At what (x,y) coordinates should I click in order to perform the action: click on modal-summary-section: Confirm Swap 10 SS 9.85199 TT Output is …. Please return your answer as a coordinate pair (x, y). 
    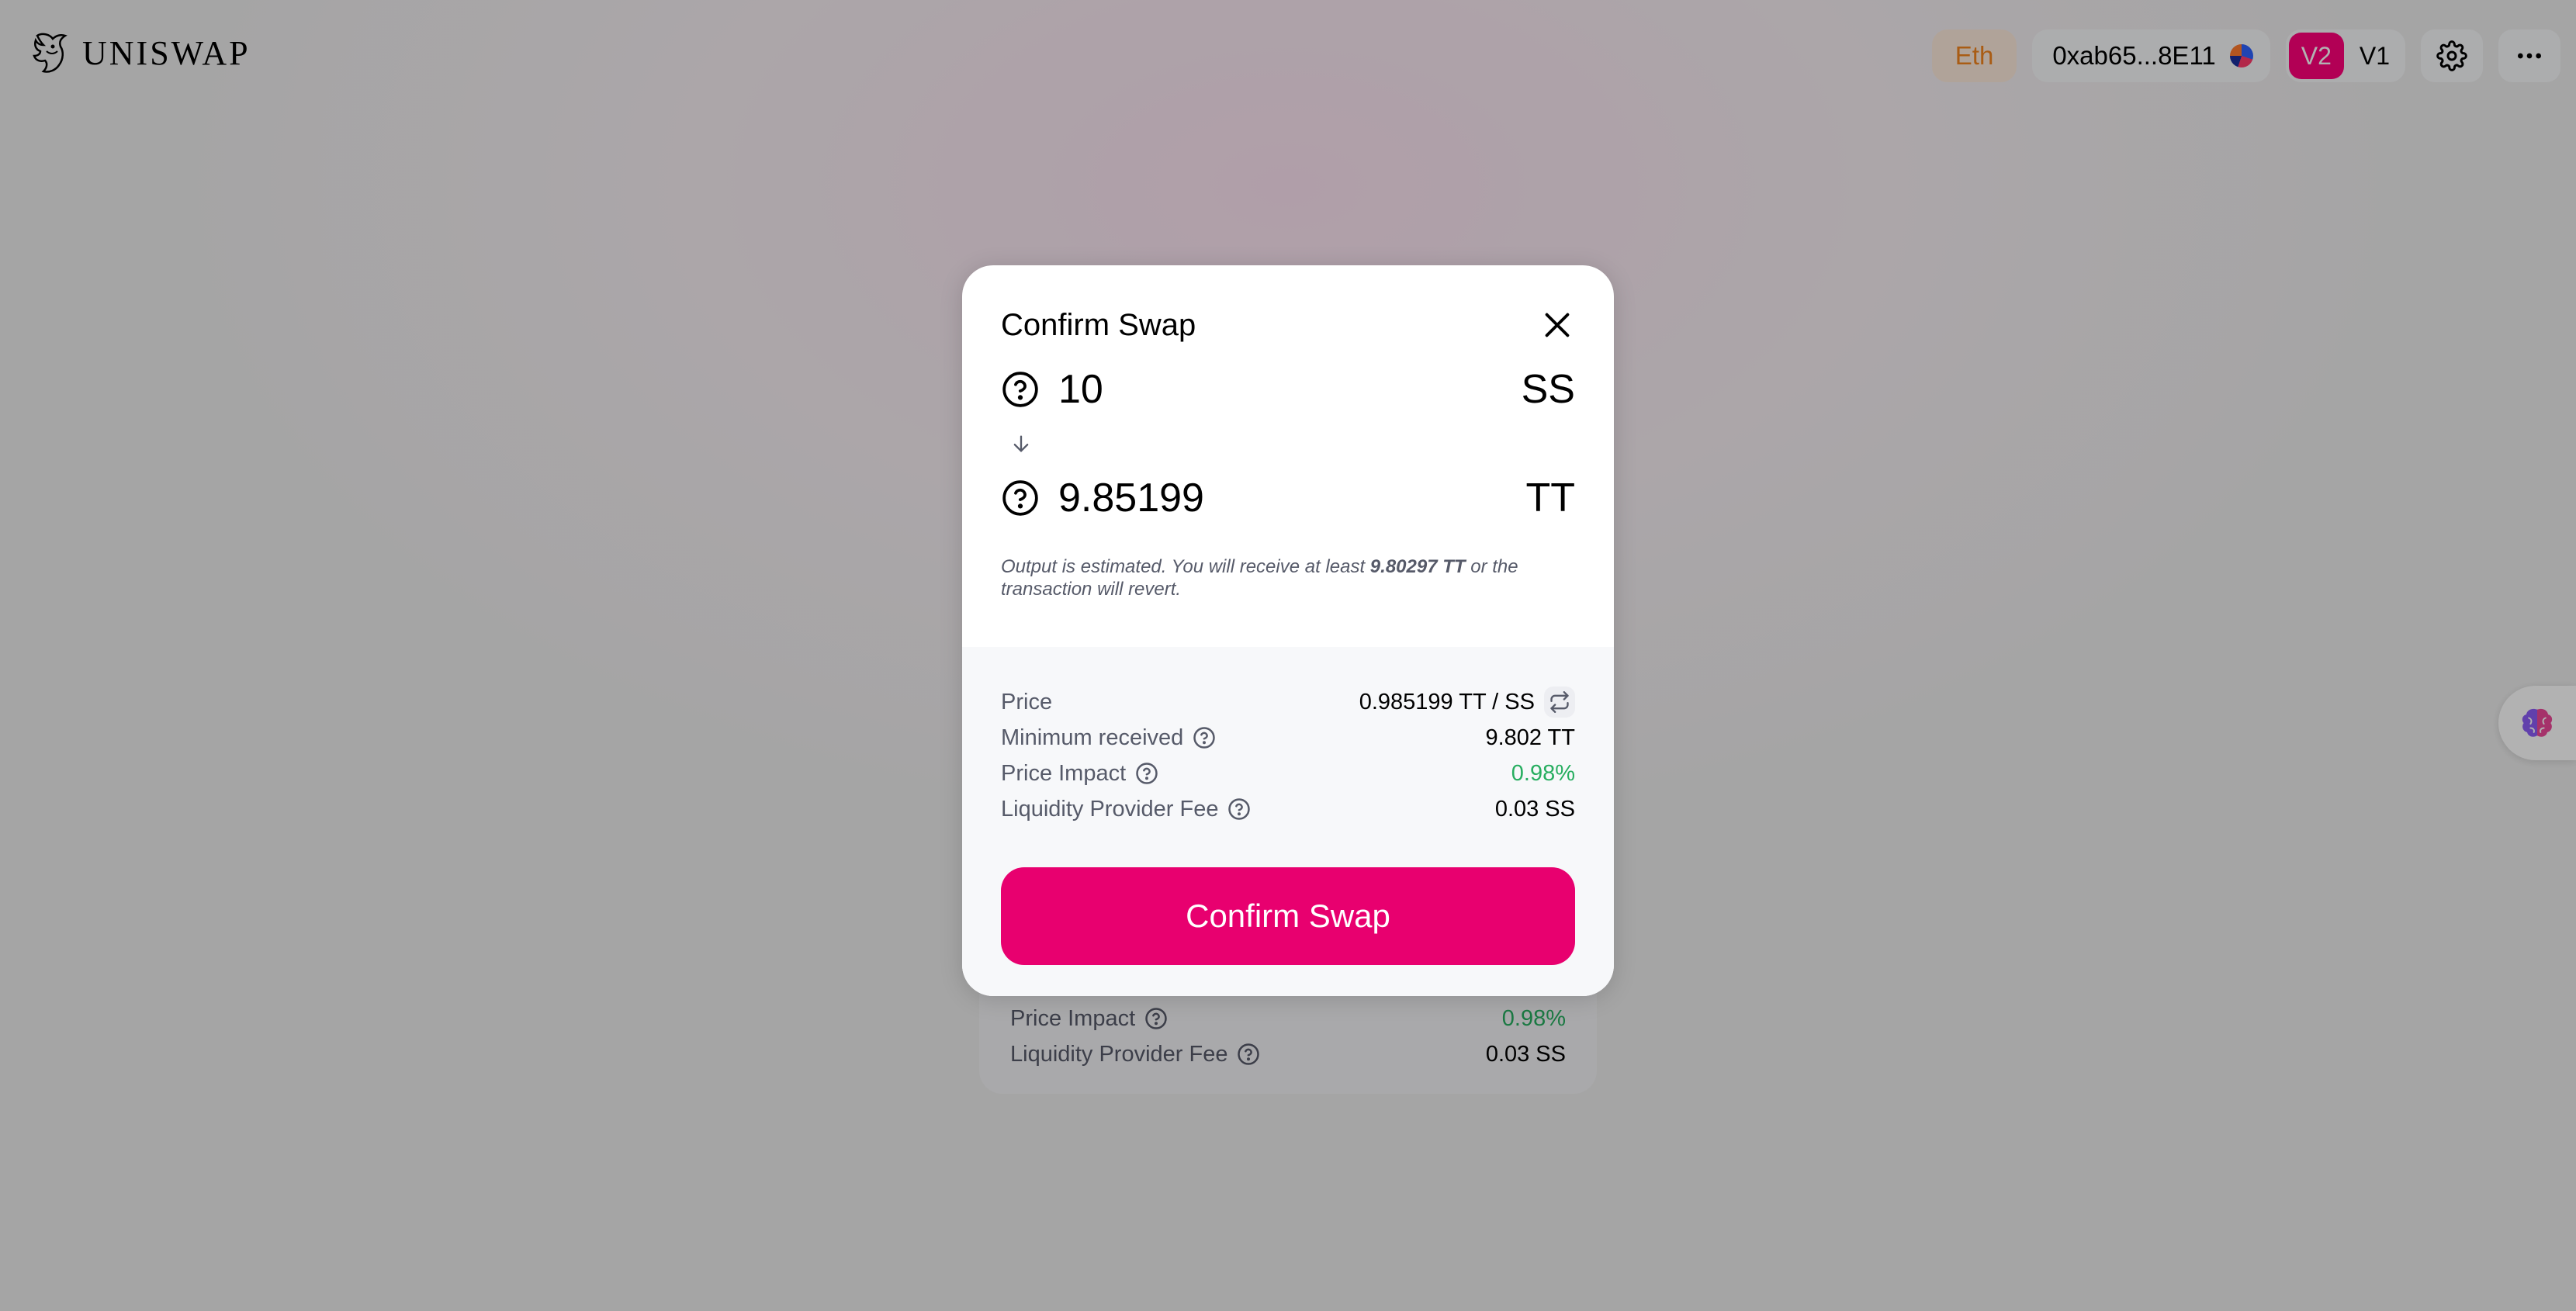
    Looking at the image, I should click on (1288, 456).